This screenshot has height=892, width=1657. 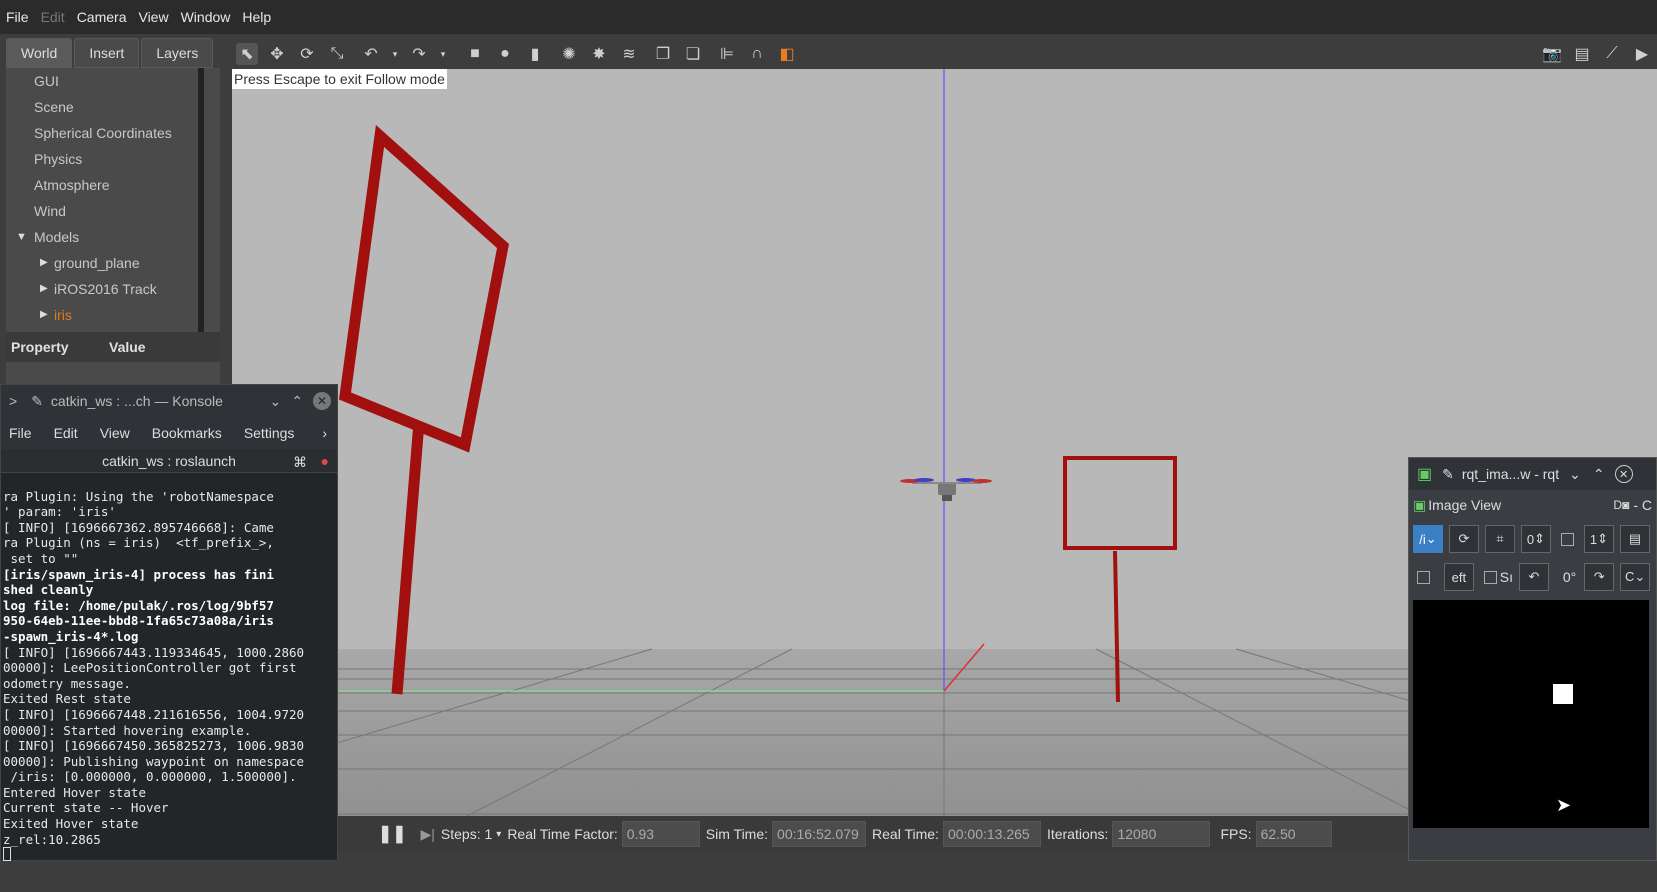 What do you see at coordinates (206, 17) in the screenshot?
I see `menu-window: Window` at bounding box center [206, 17].